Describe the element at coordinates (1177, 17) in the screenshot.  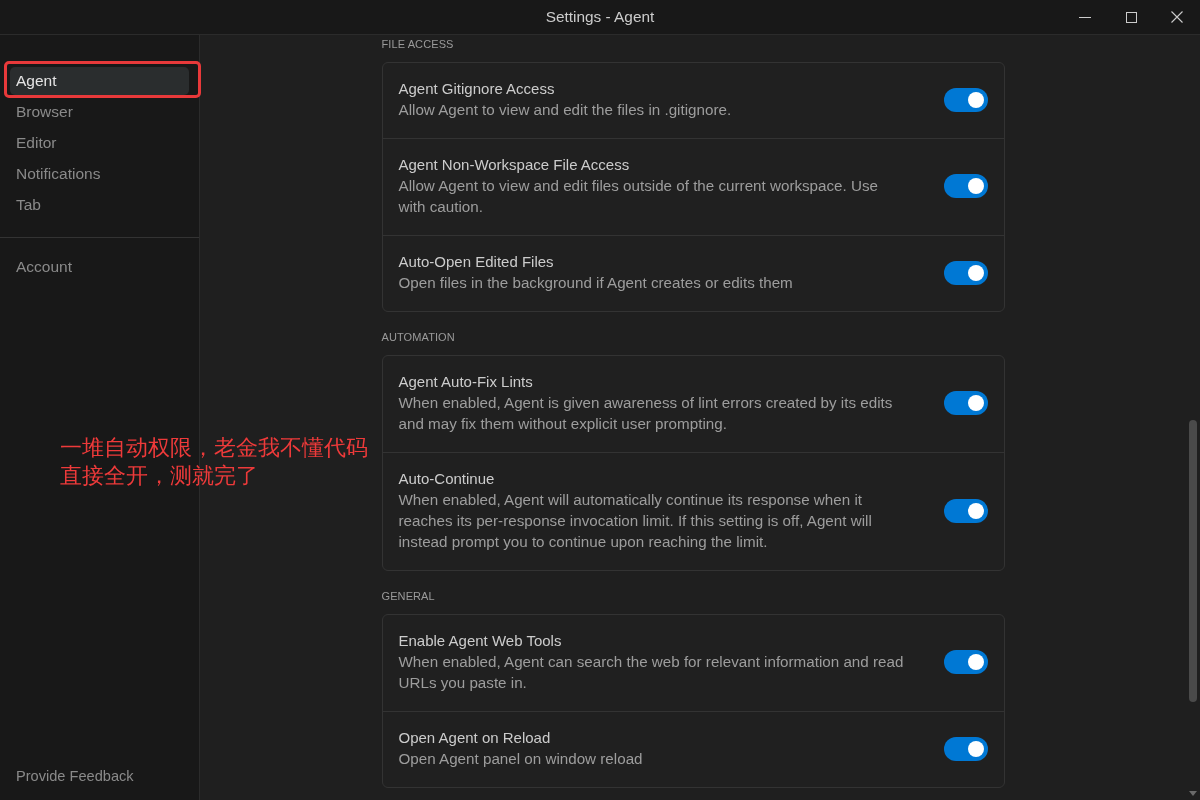
I see `close-icon` at that location.